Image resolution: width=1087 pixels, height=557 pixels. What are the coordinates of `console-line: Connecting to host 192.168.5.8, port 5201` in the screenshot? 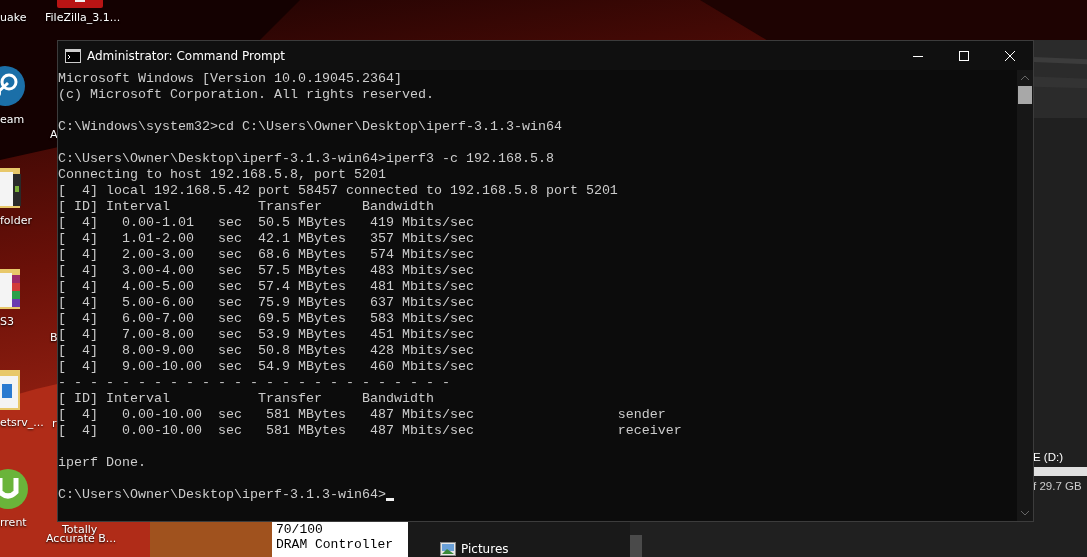 It's located at (222, 175).